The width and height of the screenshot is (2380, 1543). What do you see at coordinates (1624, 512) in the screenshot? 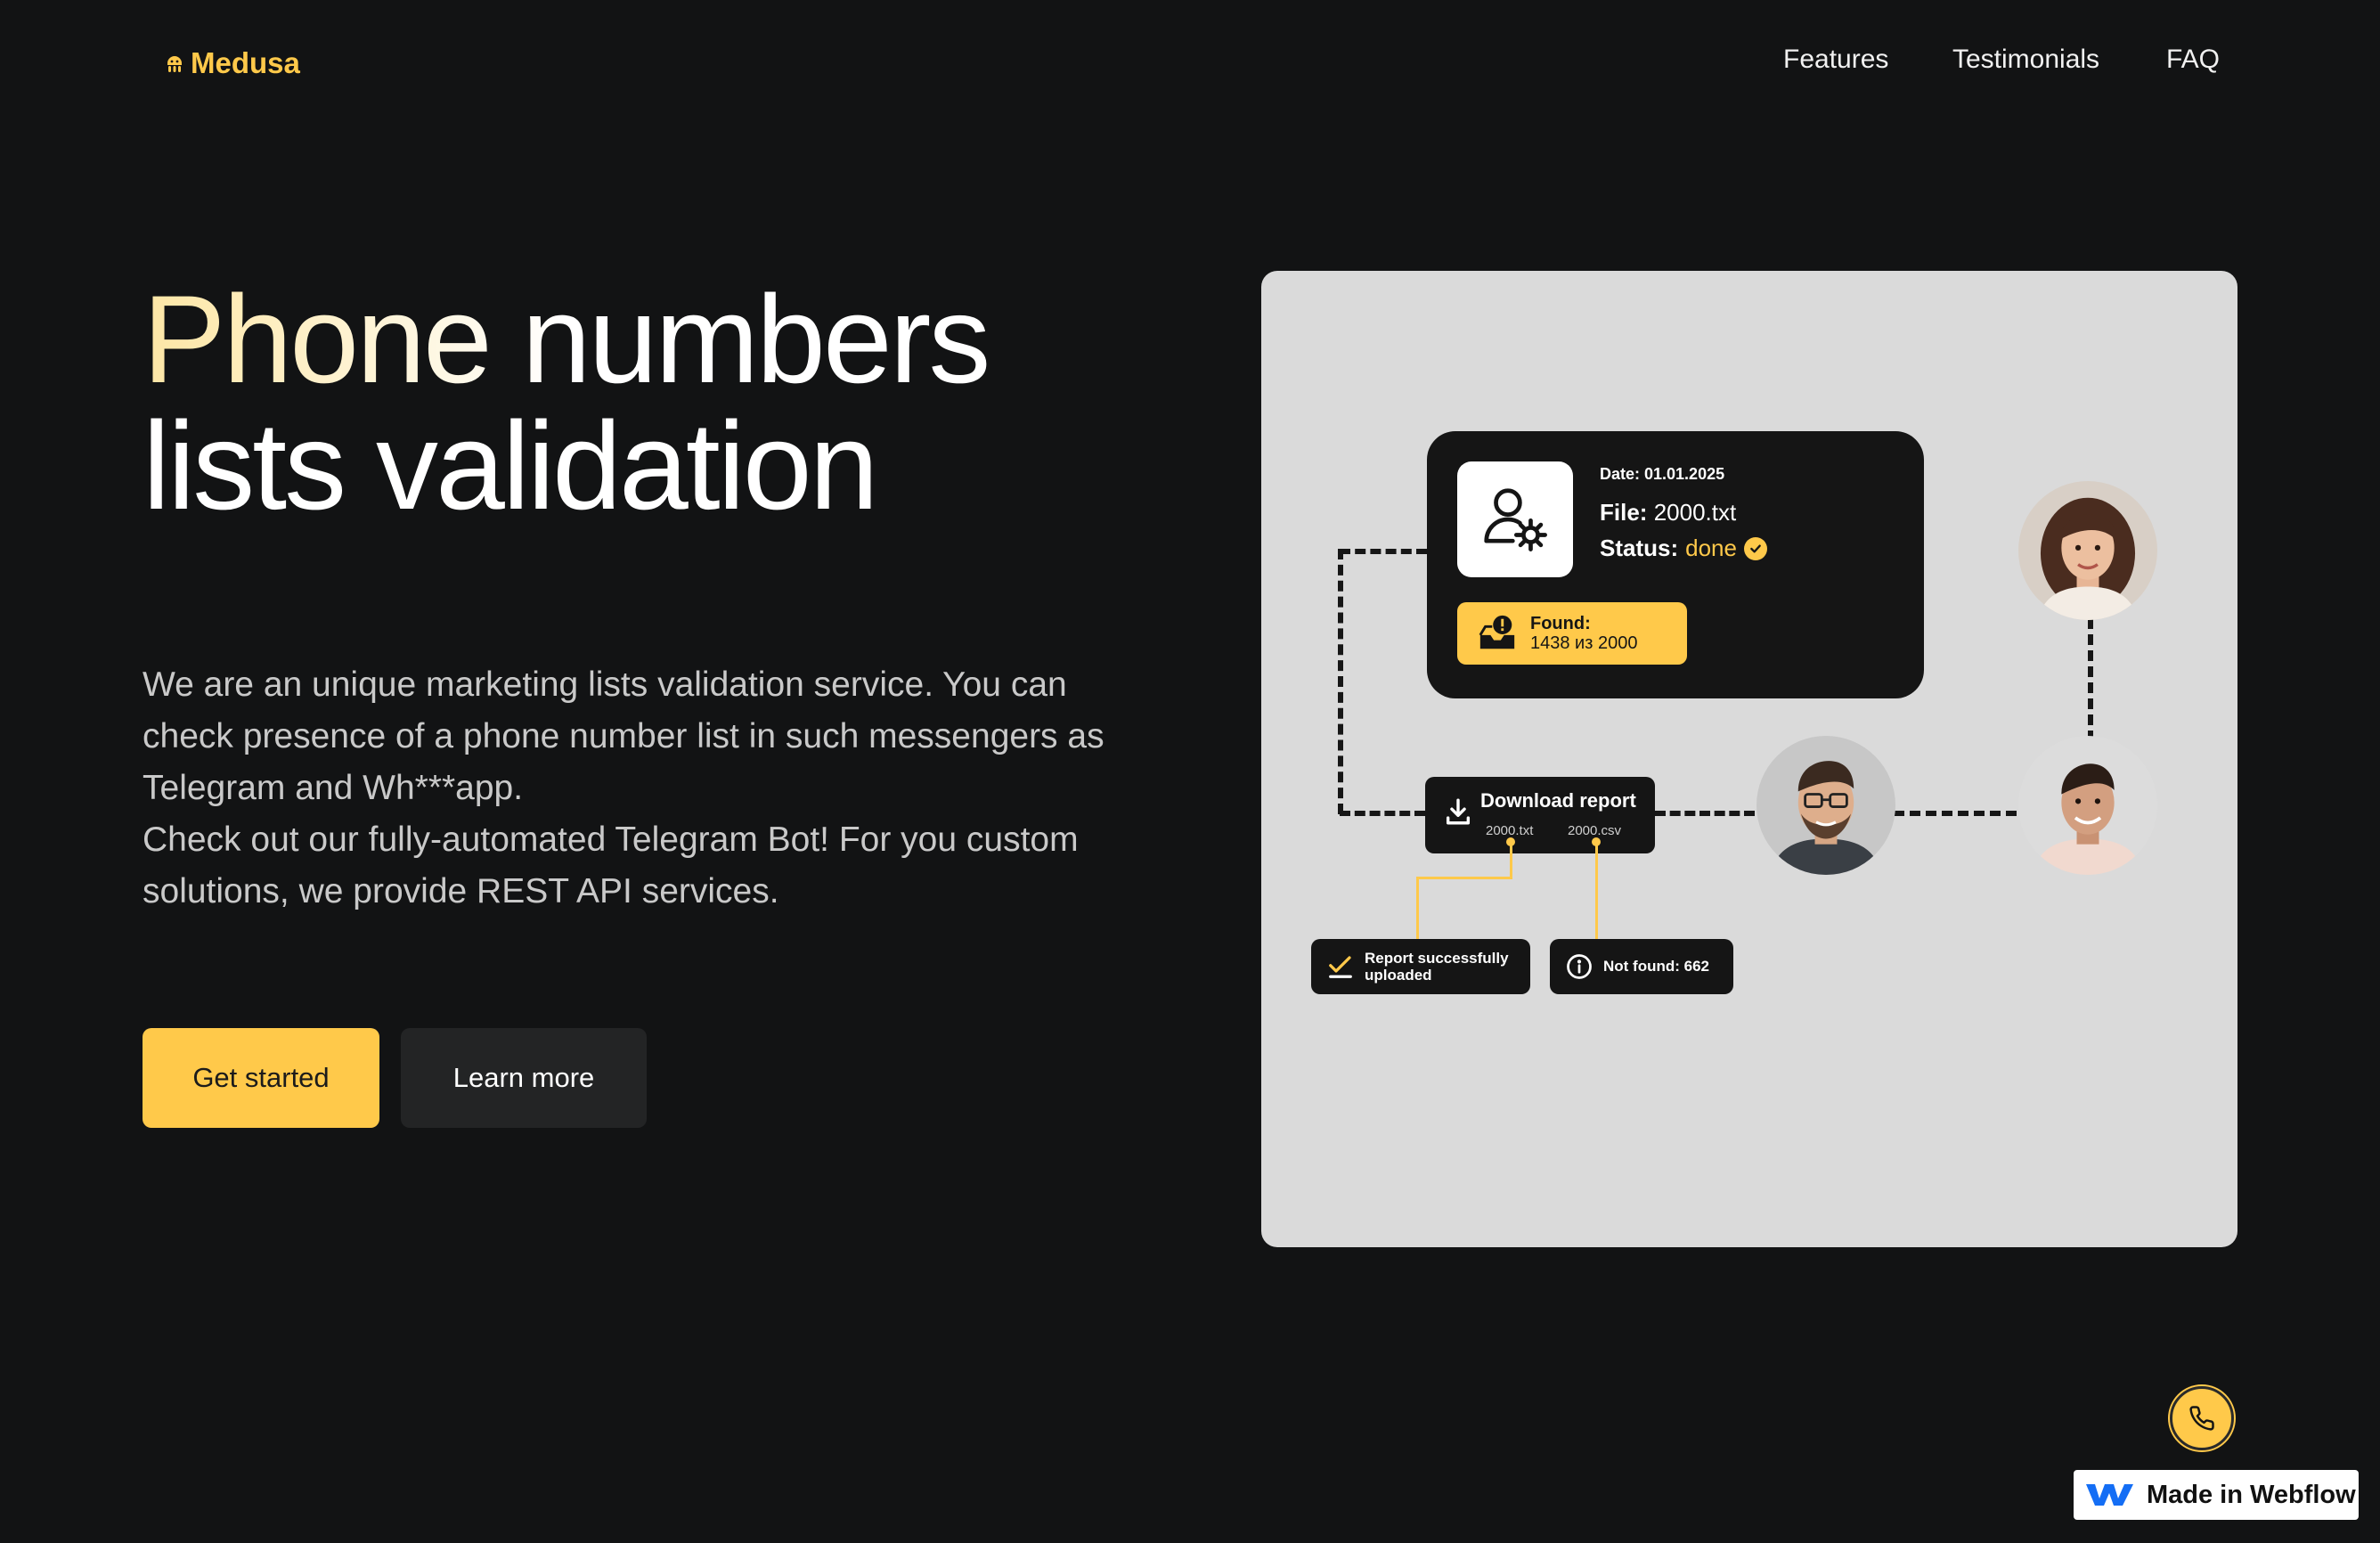
I see `file-label: File:` at bounding box center [1624, 512].